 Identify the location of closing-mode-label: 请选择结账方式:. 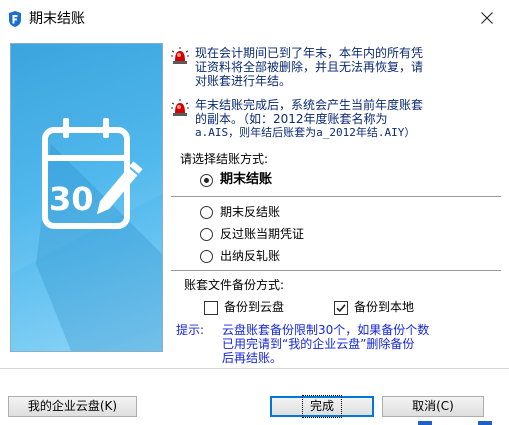
(224, 159).